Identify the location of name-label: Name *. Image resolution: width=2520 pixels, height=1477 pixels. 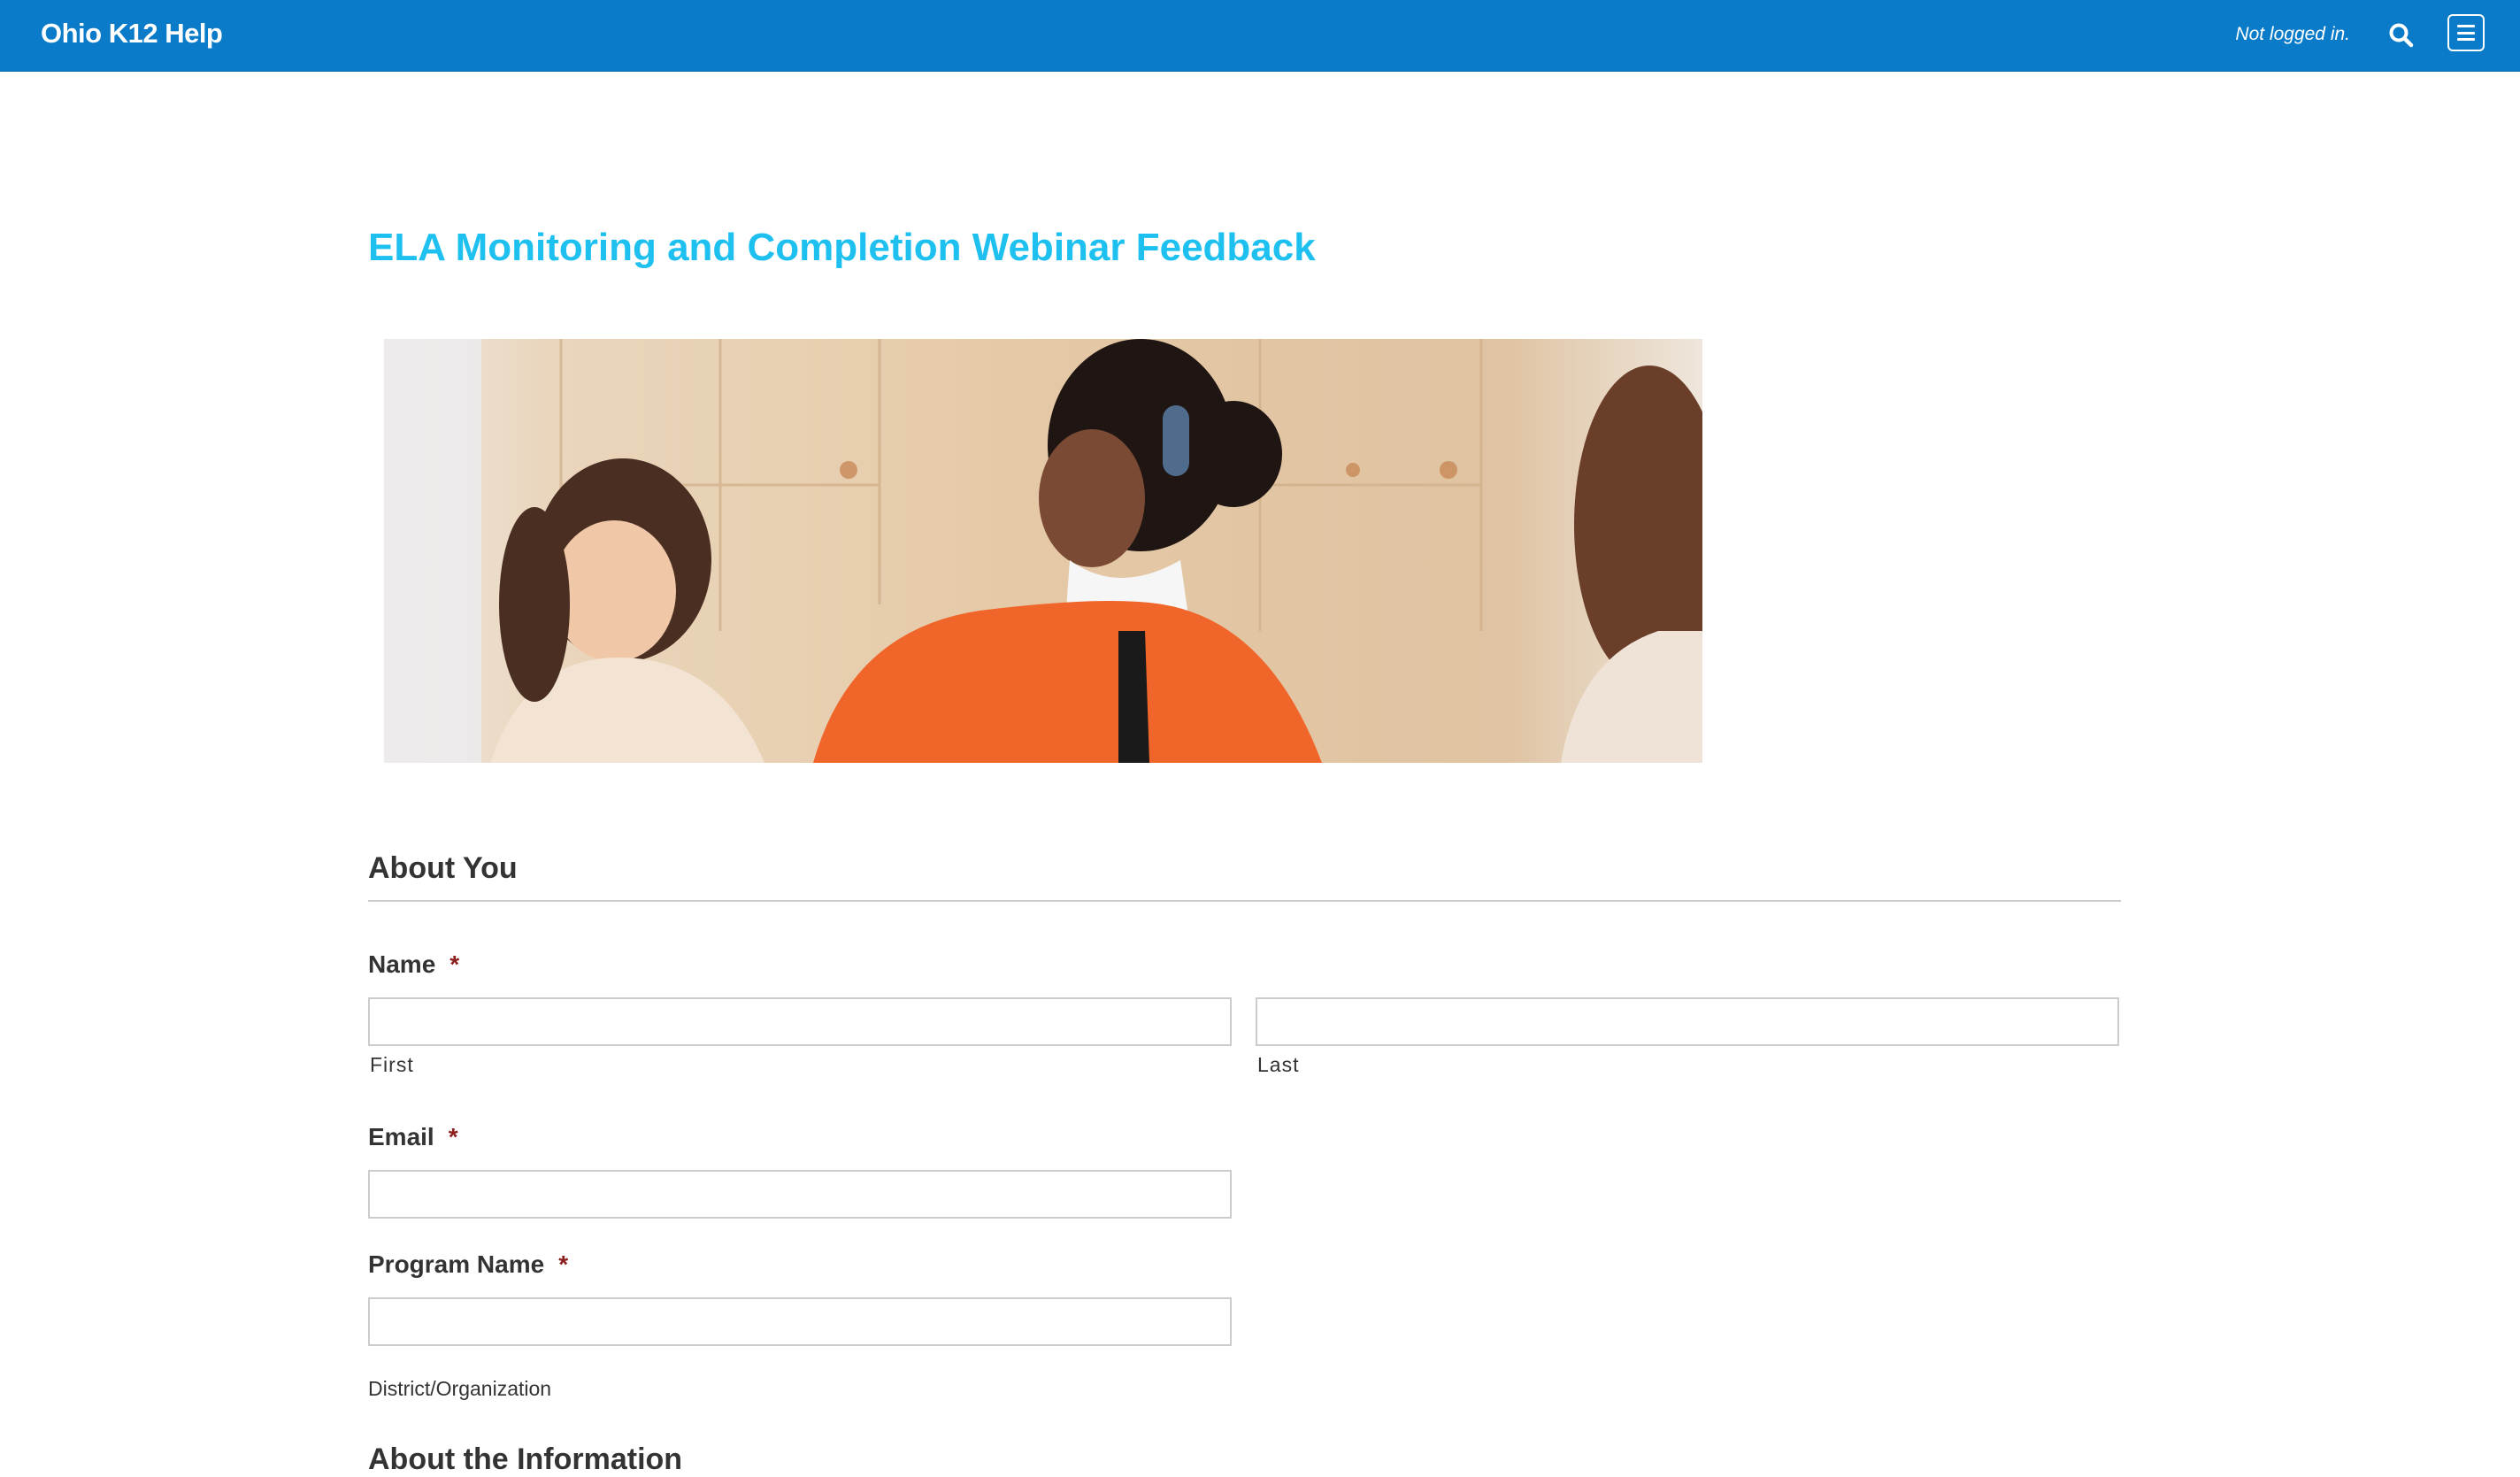
(413, 964).